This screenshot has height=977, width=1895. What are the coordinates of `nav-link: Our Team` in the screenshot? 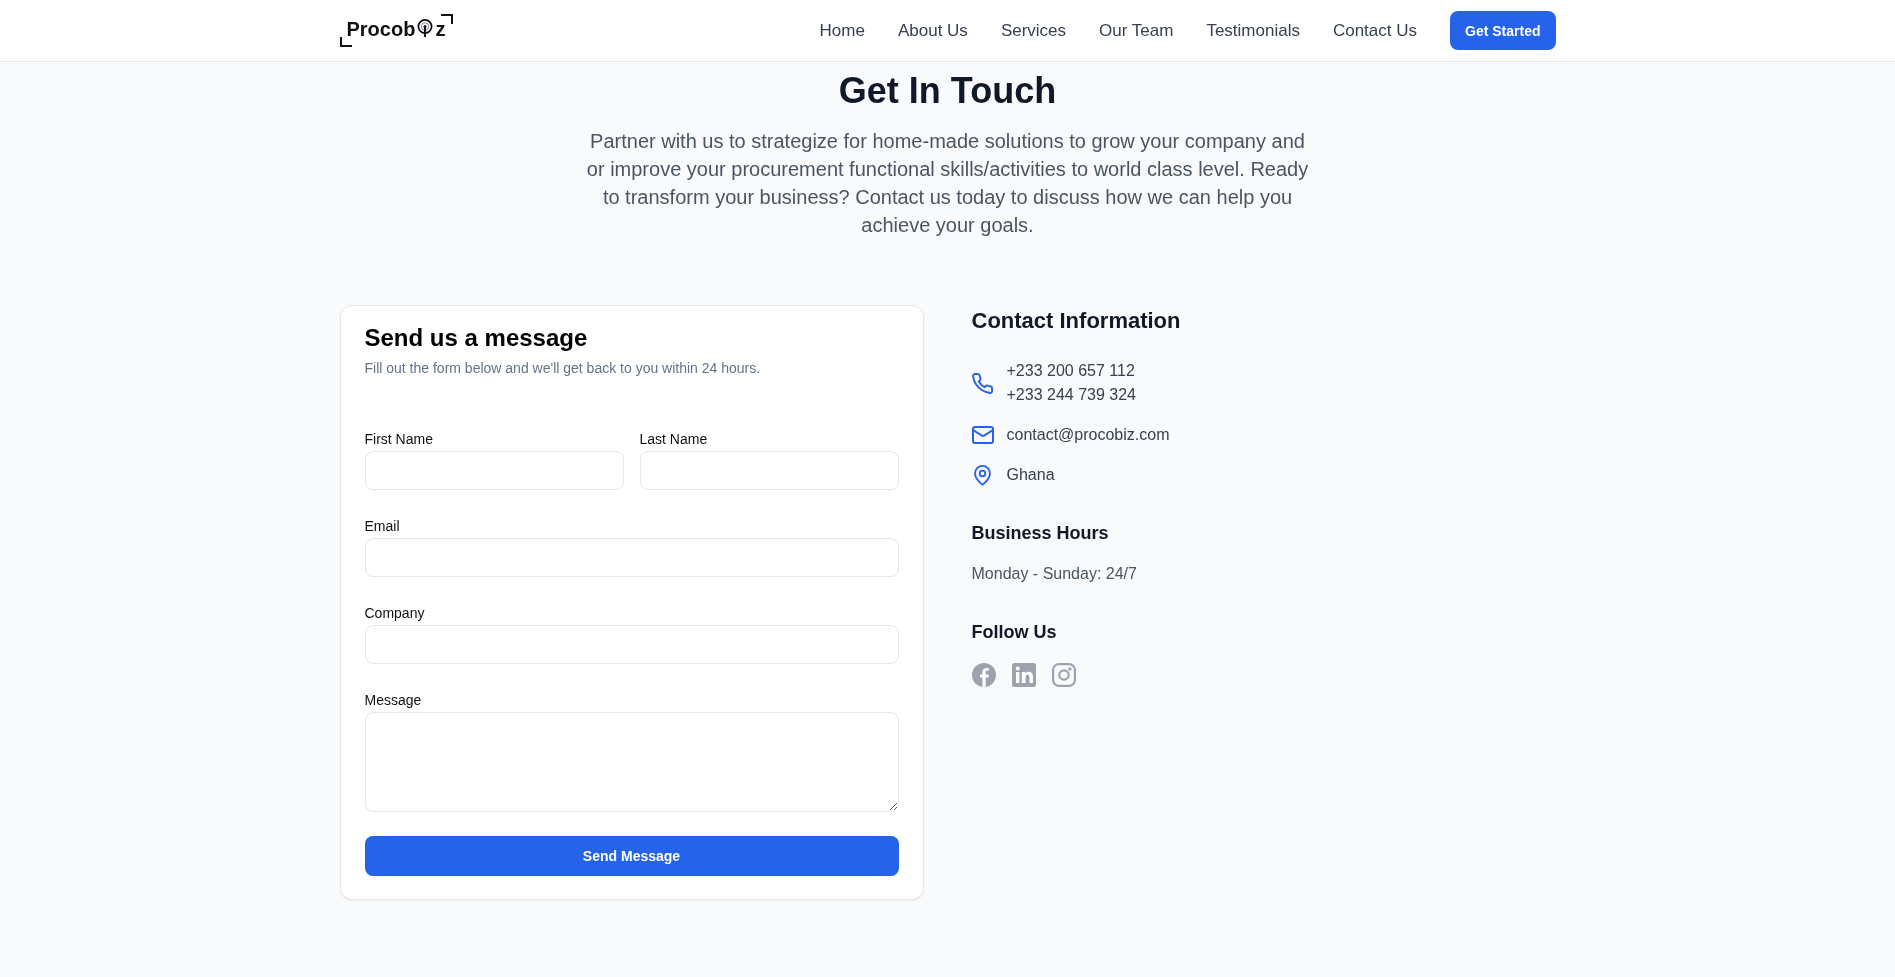 It's located at (1136, 30).